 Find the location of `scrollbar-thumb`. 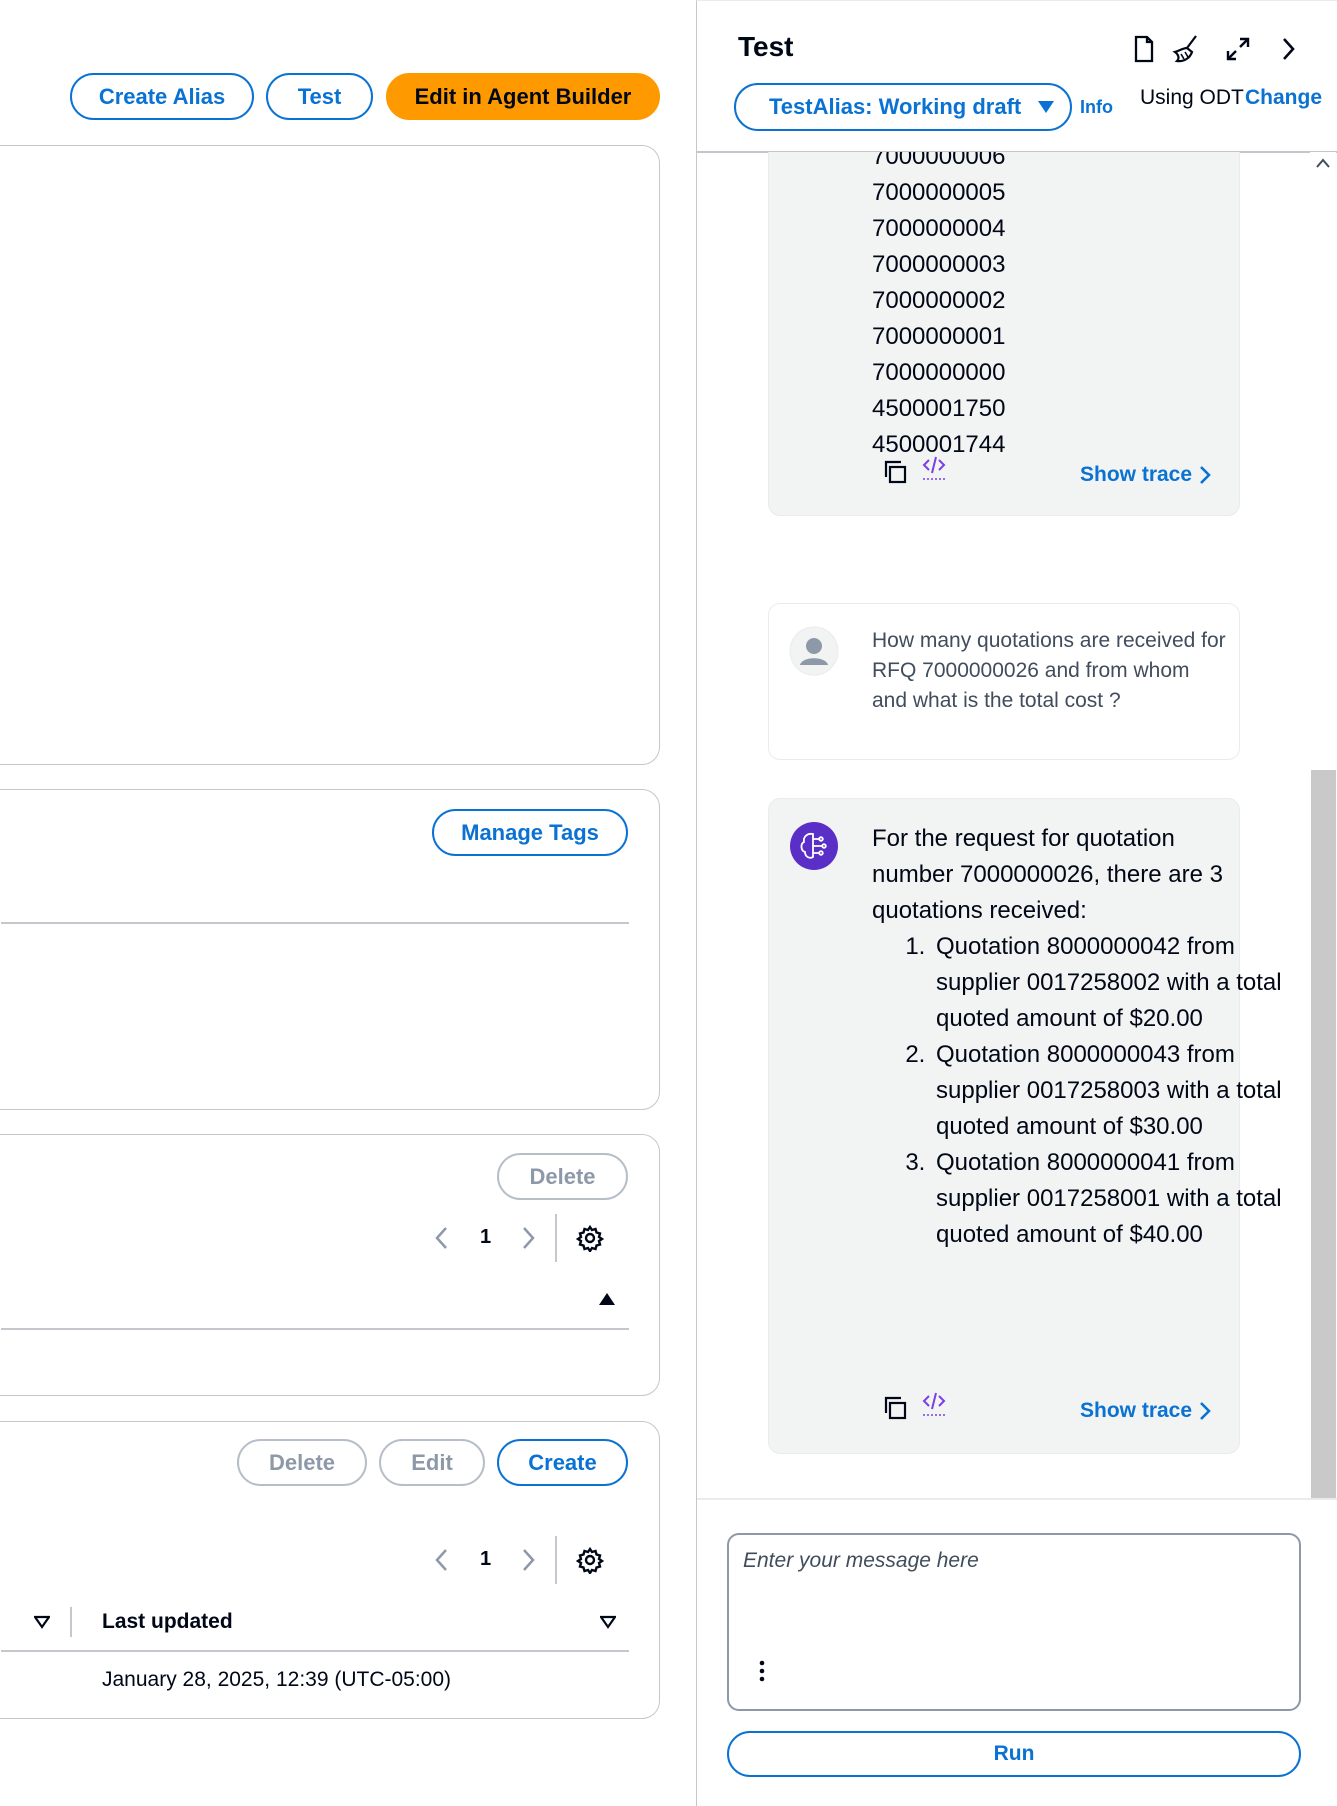

scrollbar-thumb is located at coordinates (1323, 1134).